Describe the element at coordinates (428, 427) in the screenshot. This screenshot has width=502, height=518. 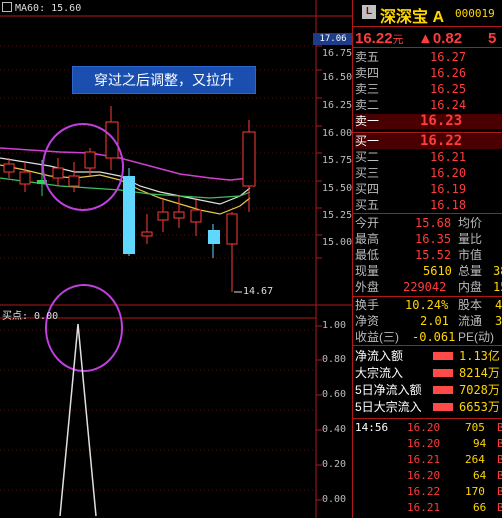
I see `trade-row: 14:56 16.20 705 B` at that location.